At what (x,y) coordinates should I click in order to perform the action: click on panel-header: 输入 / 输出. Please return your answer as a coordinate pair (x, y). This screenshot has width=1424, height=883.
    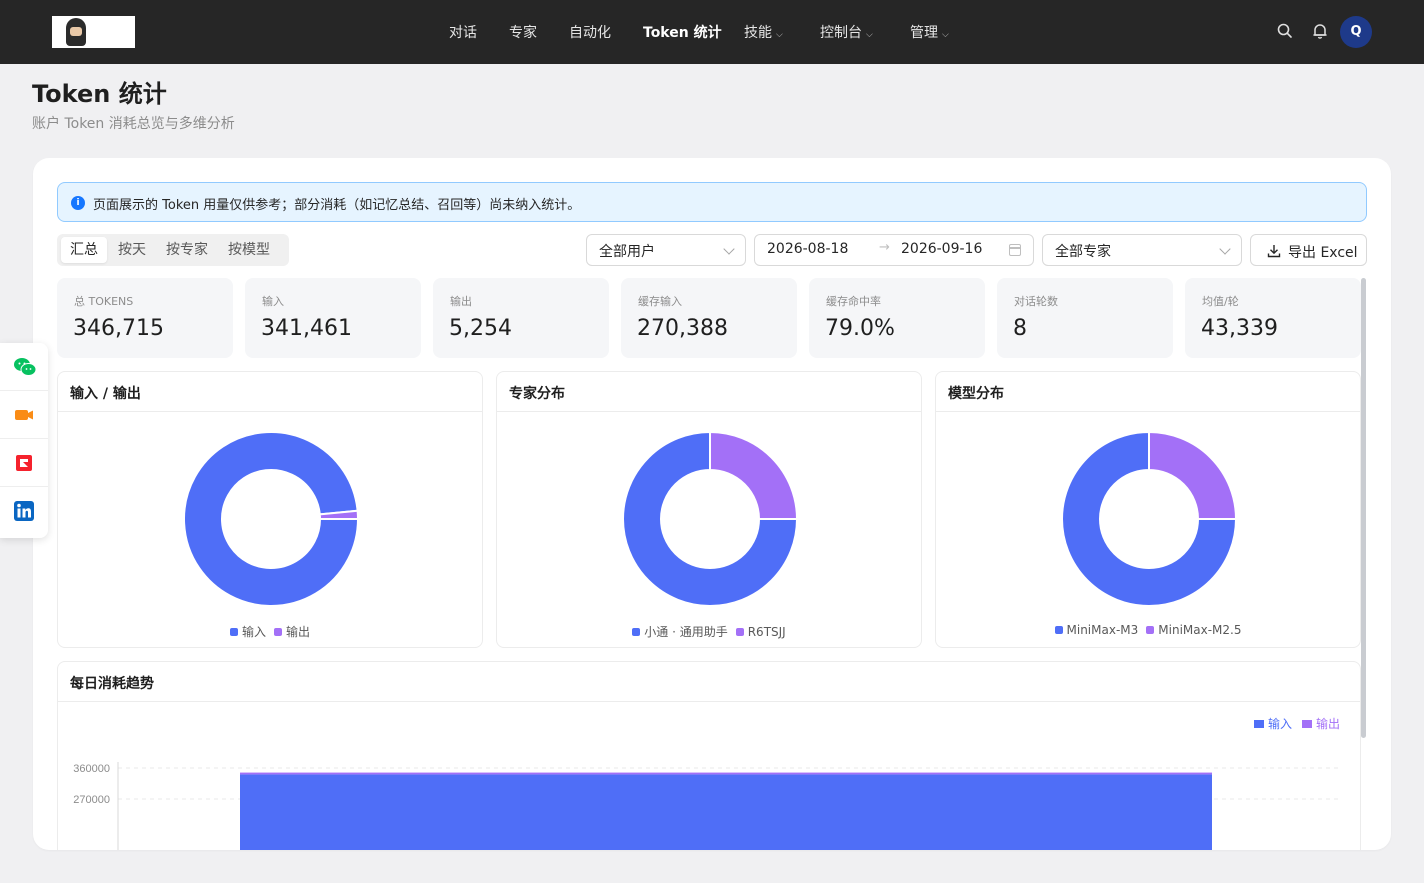
    Looking at the image, I should click on (270, 392).